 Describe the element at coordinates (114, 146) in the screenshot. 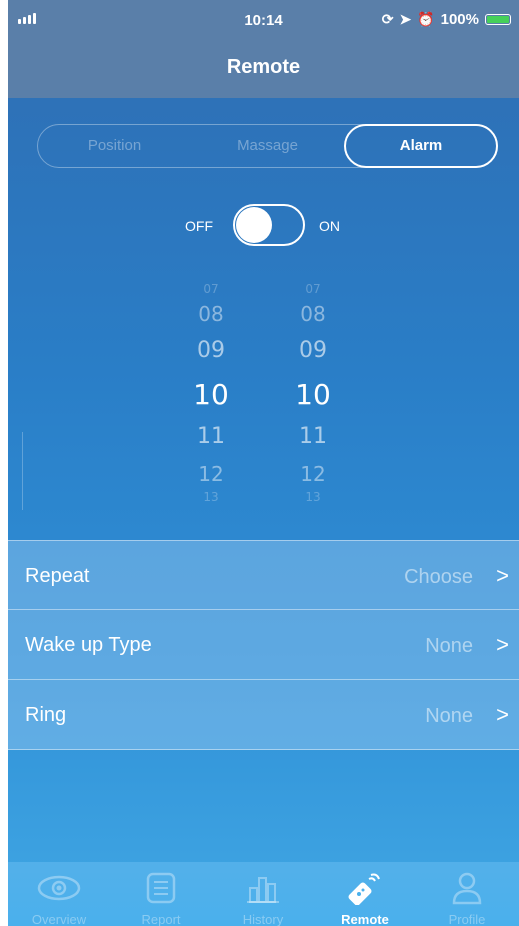

I see `segment-position: Position` at that location.